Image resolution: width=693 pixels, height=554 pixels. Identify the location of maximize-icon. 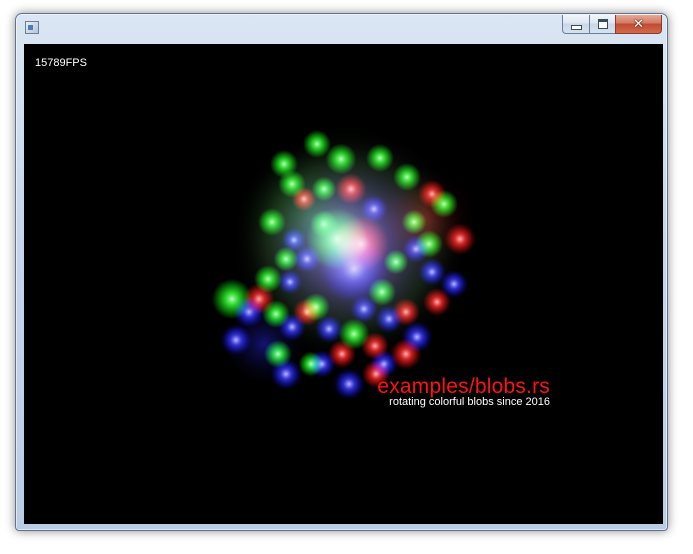
(602, 24).